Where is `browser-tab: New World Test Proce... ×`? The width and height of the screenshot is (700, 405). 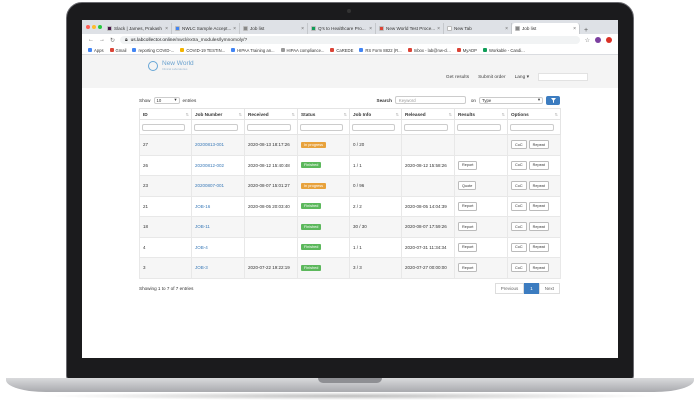
browser-tab: New World Test Proce... × is located at coordinates (410, 28).